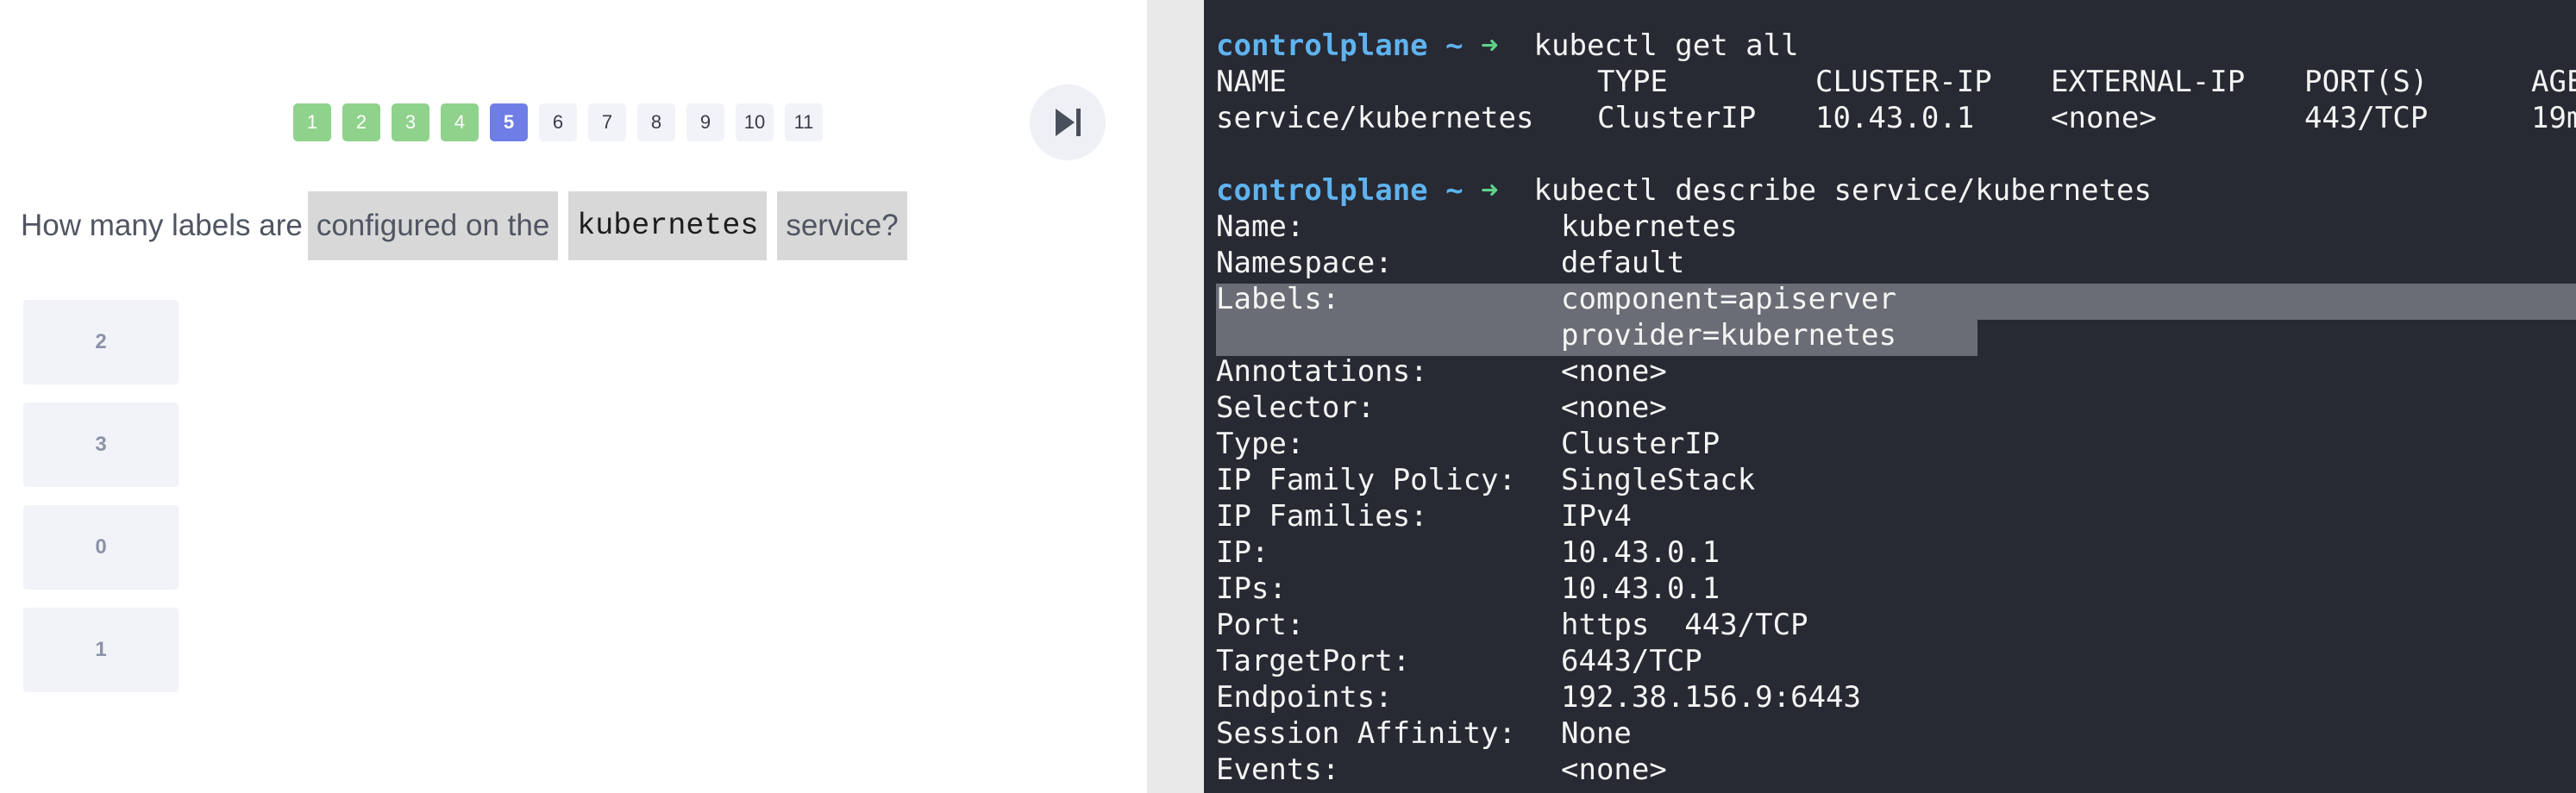 The width and height of the screenshot is (2576, 793). I want to click on cell-cluster-ip: 10.43.0.1, so click(1895, 118).